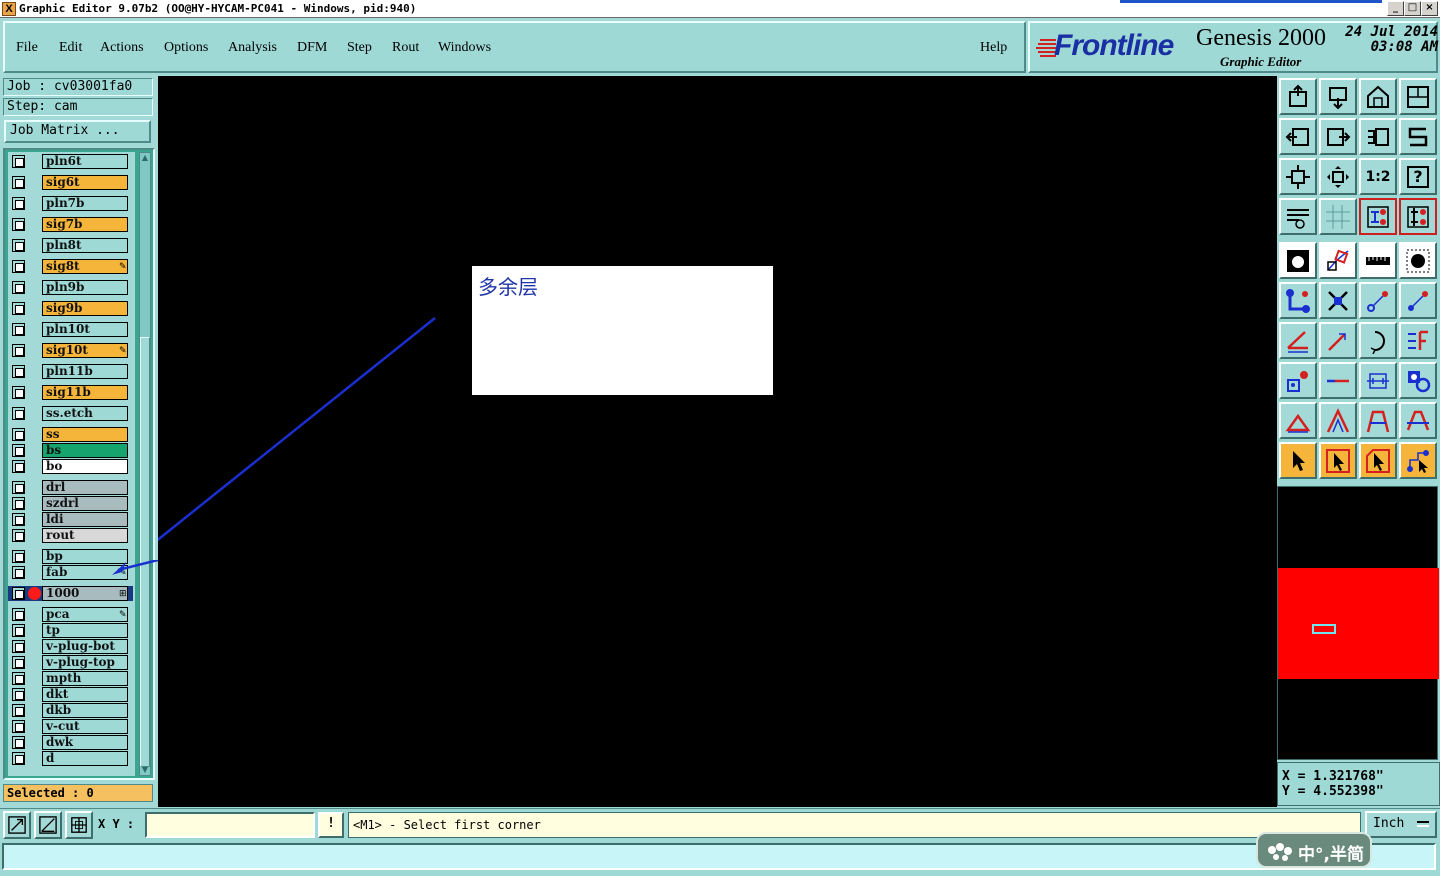 The height and width of the screenshot is (876, 1440). I want to click on layer-row-dwk: dwk, so click(70, 742).